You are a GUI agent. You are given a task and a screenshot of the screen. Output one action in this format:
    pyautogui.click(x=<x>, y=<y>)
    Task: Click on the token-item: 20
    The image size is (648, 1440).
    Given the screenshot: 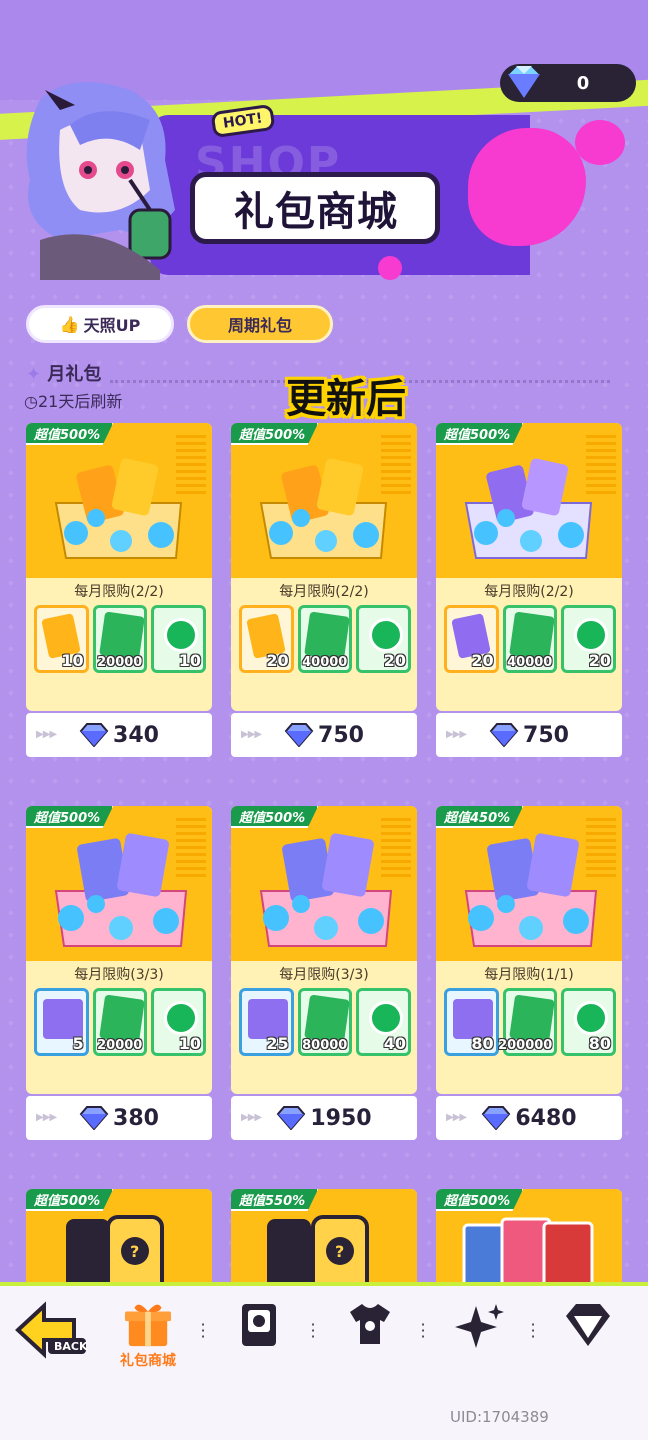 What is the action you would take?
    pyautogui.click(x=589, y=639)
    